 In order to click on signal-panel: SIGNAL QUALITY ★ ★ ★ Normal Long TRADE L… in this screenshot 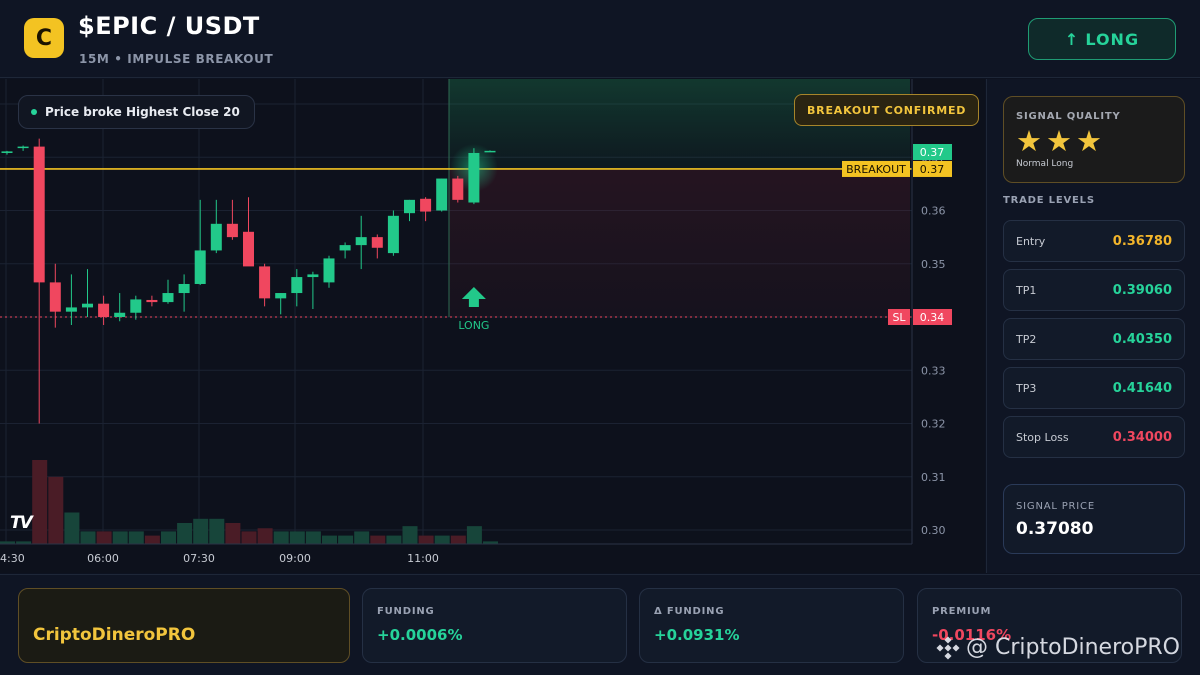, I will do `click(1093, 326)`.